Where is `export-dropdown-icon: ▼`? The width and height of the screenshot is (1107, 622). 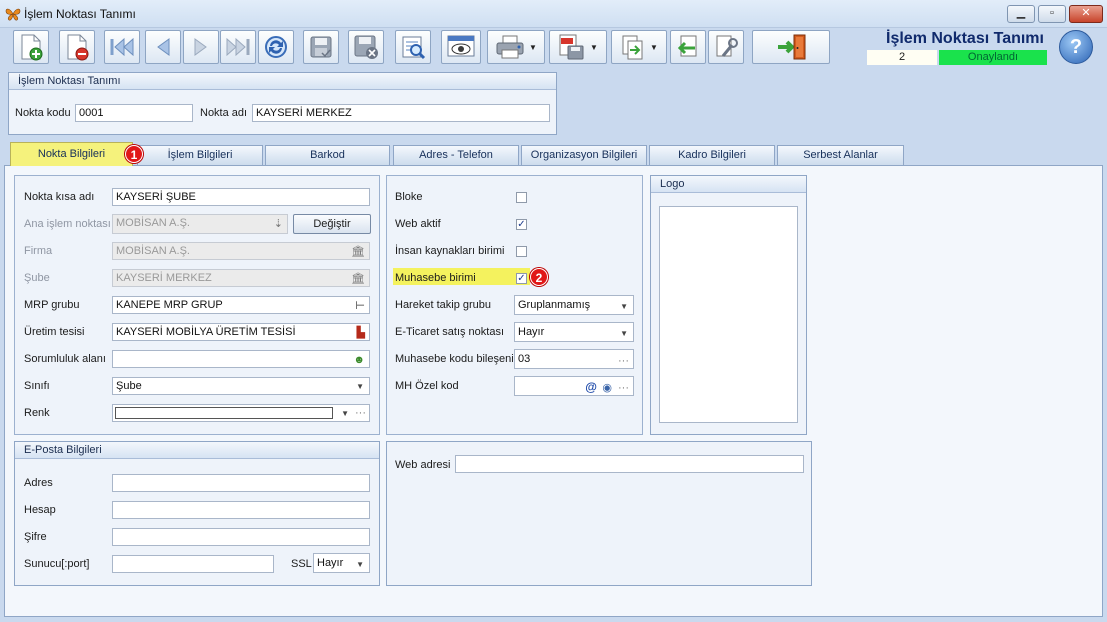
export-dropdown-icon: ▼ is located at coordinates (654, 47).